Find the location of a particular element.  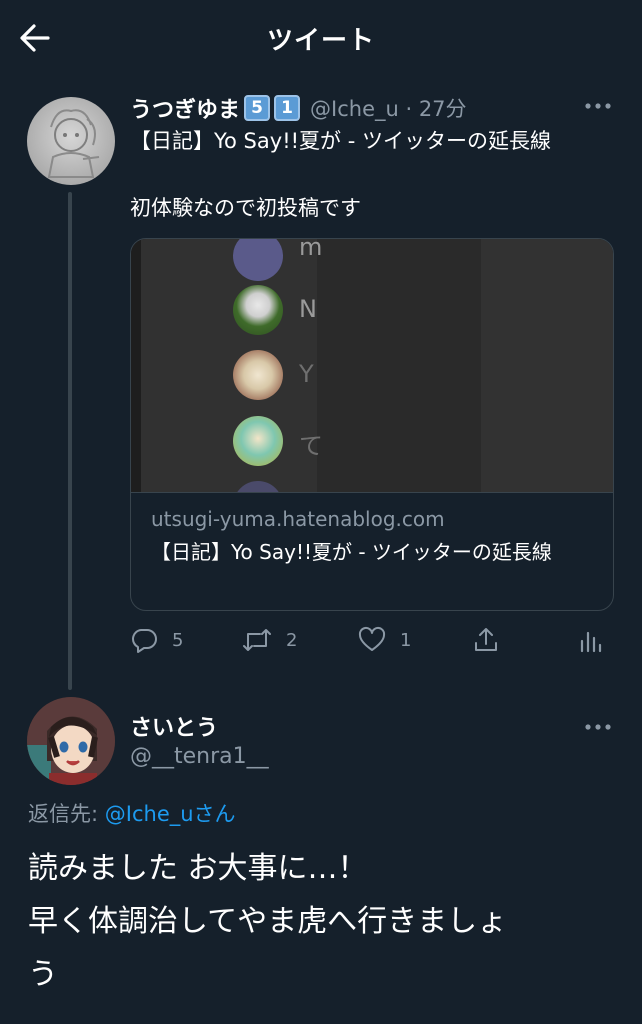

tweet-actions: 5 2 1 is located at coordinates (372, 640).